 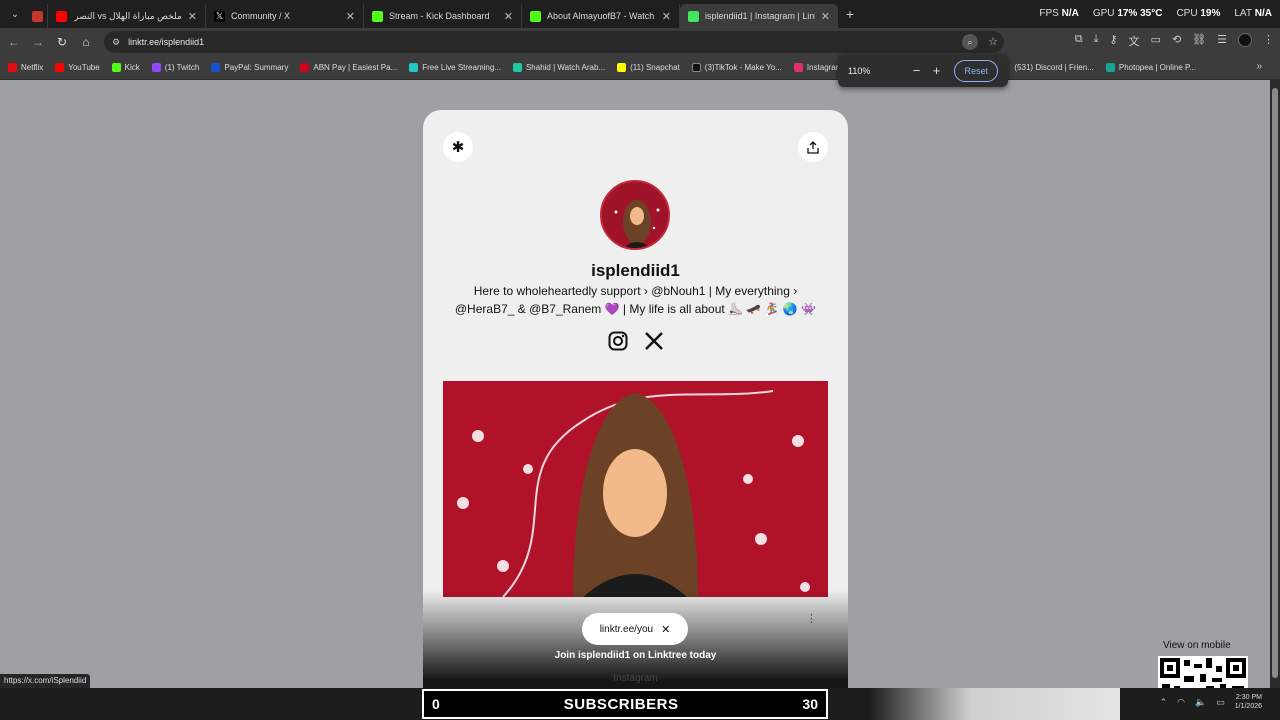 I want to click on linktree-icon, so click(x=693, y=16).